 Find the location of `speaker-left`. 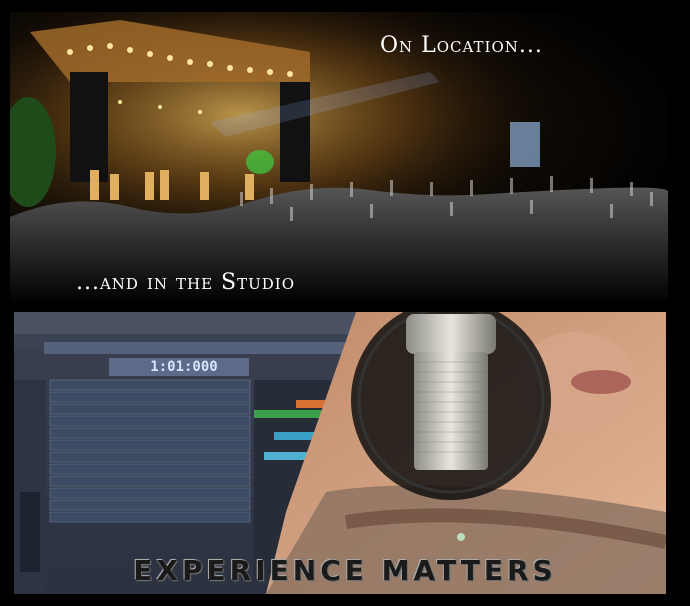

speaker-left is located at coordinates (89, 127).